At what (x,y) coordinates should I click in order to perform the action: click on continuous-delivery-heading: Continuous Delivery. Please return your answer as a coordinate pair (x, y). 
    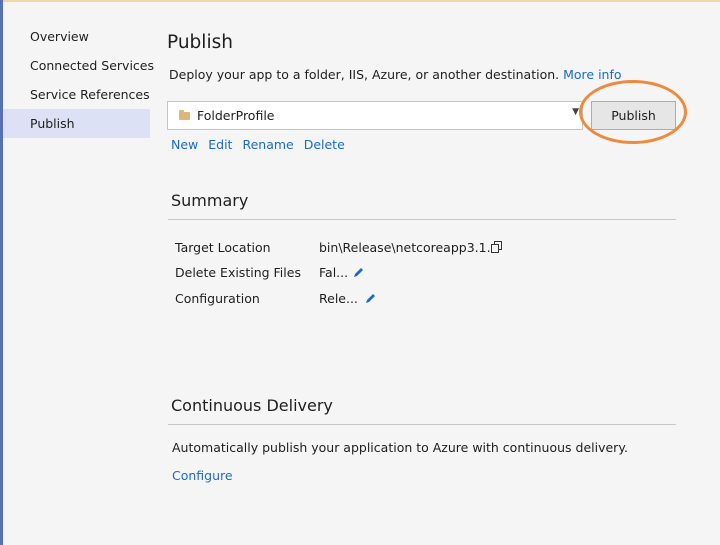
    Looking at the image, I should click on (252, 405).